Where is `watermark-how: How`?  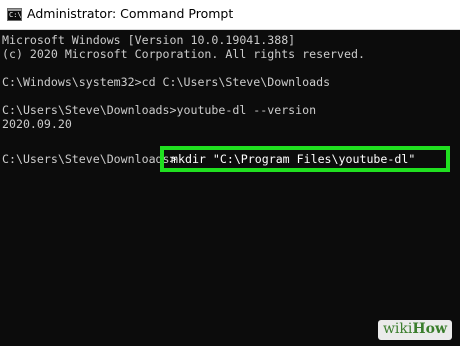
watermark-how: How is located at coordinates (429, 329).